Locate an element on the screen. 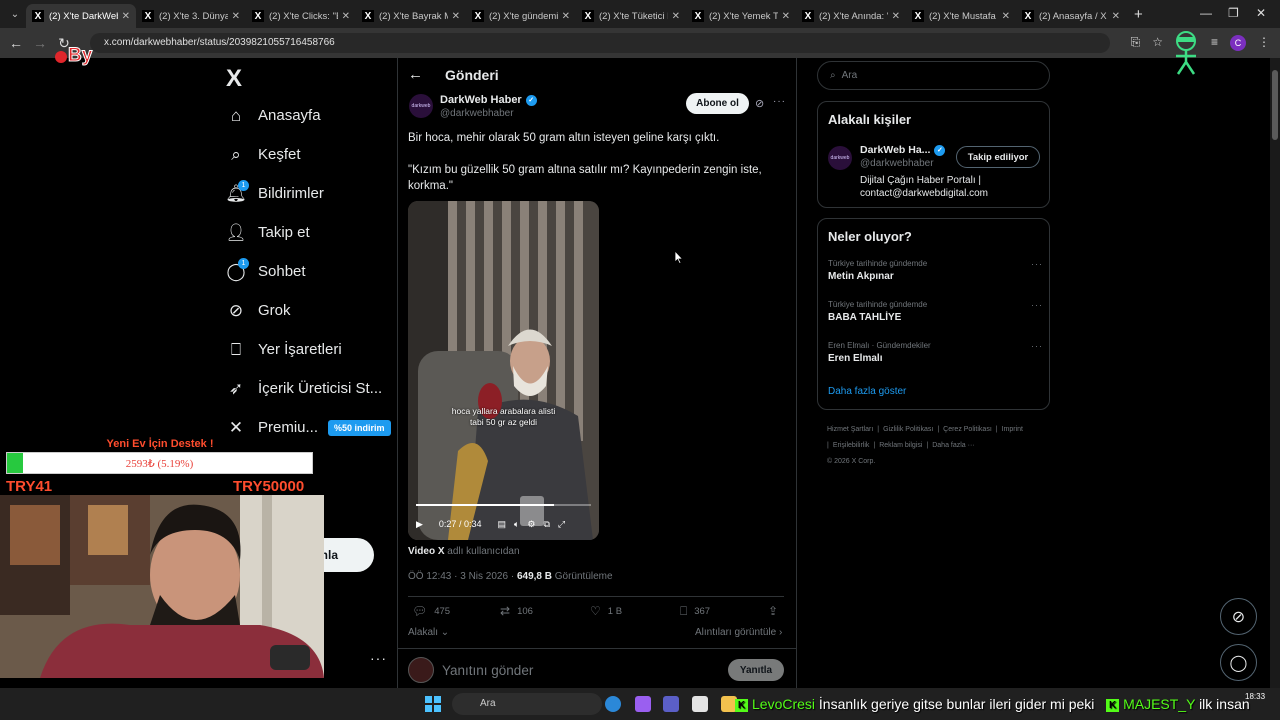 This screenshot has width=1280, height=720. forward-icon: → is located at coordinates (40, 43).